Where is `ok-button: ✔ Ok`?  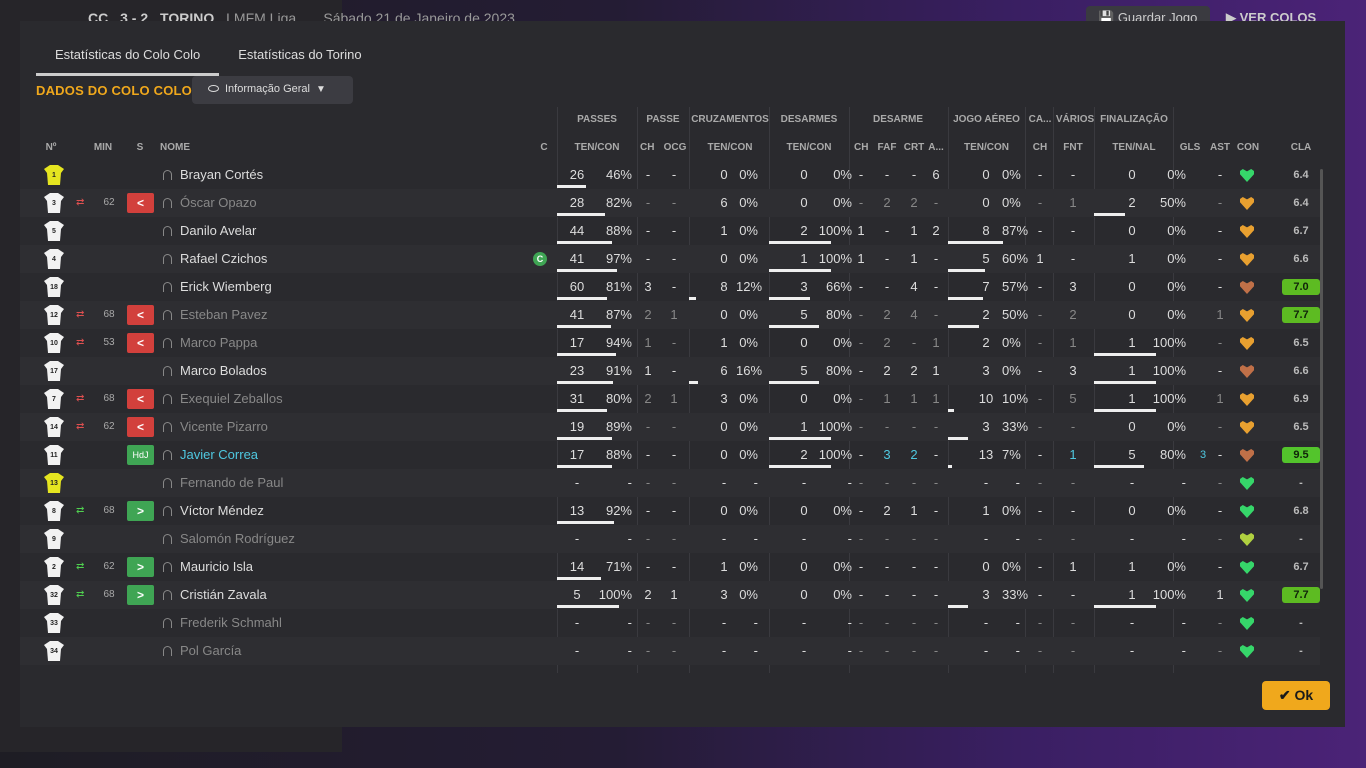 ok-button: ✔ Ok is located at coordinates (1296, 695).